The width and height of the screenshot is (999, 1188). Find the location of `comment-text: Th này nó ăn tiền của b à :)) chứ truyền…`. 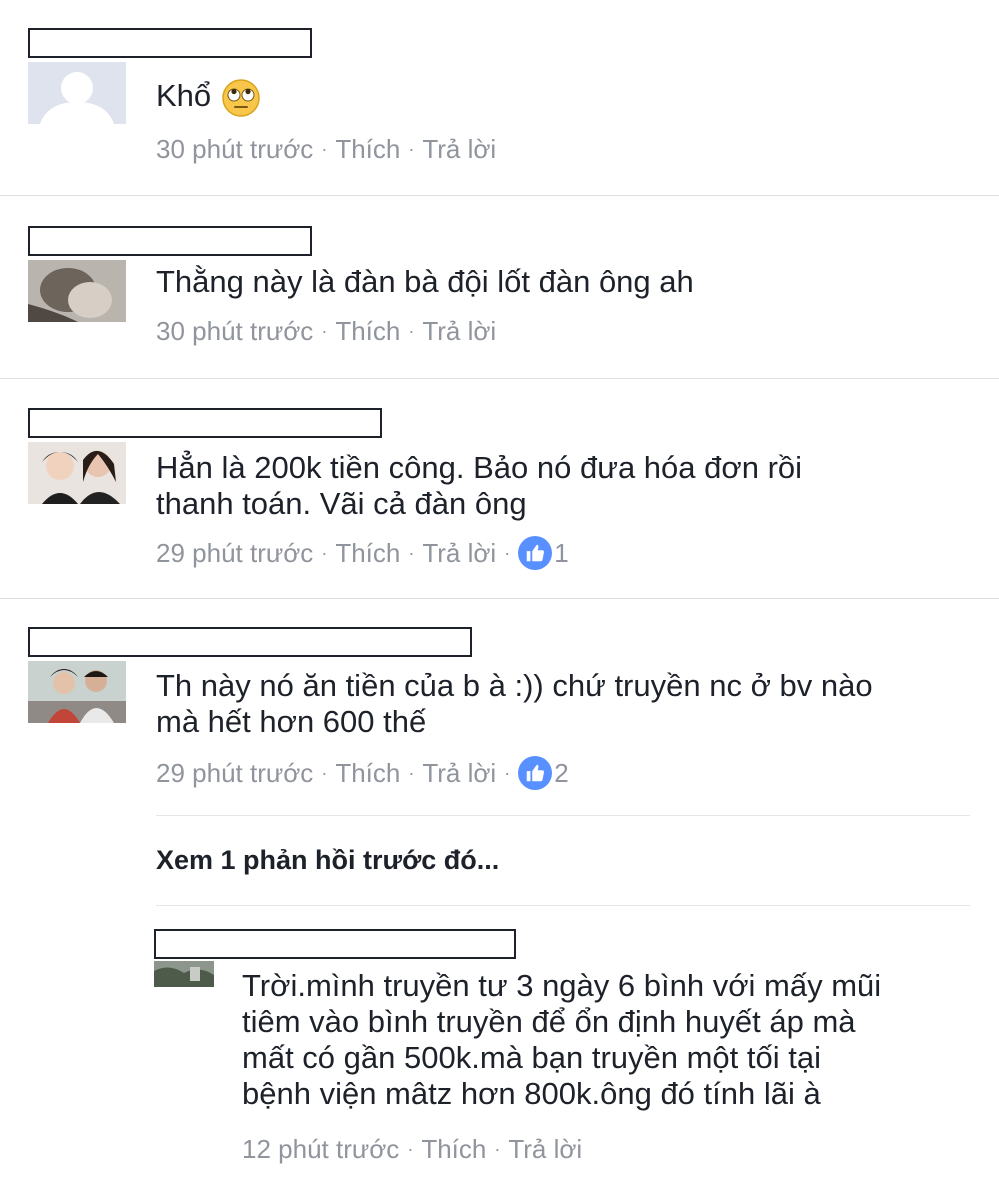

comment-text: Th này nó ăn tiền của b à :)) chứ truyền… is located at coordinates (514, 703).